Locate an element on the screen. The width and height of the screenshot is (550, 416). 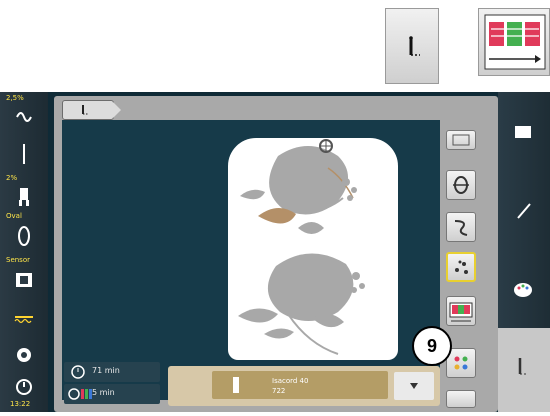
hoop-label: Oval is located at coordinates (14, 216).